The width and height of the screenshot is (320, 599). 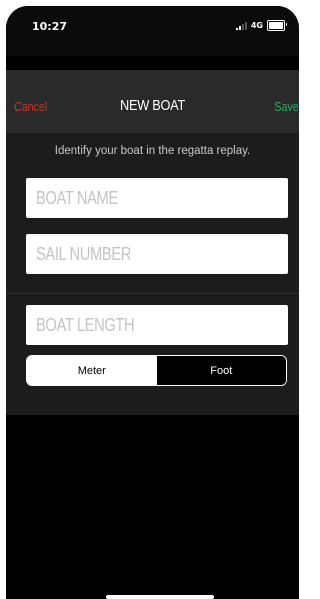 I want to click on boat-name-placeholder: BOAT NAME, so click(x=77, y=197).